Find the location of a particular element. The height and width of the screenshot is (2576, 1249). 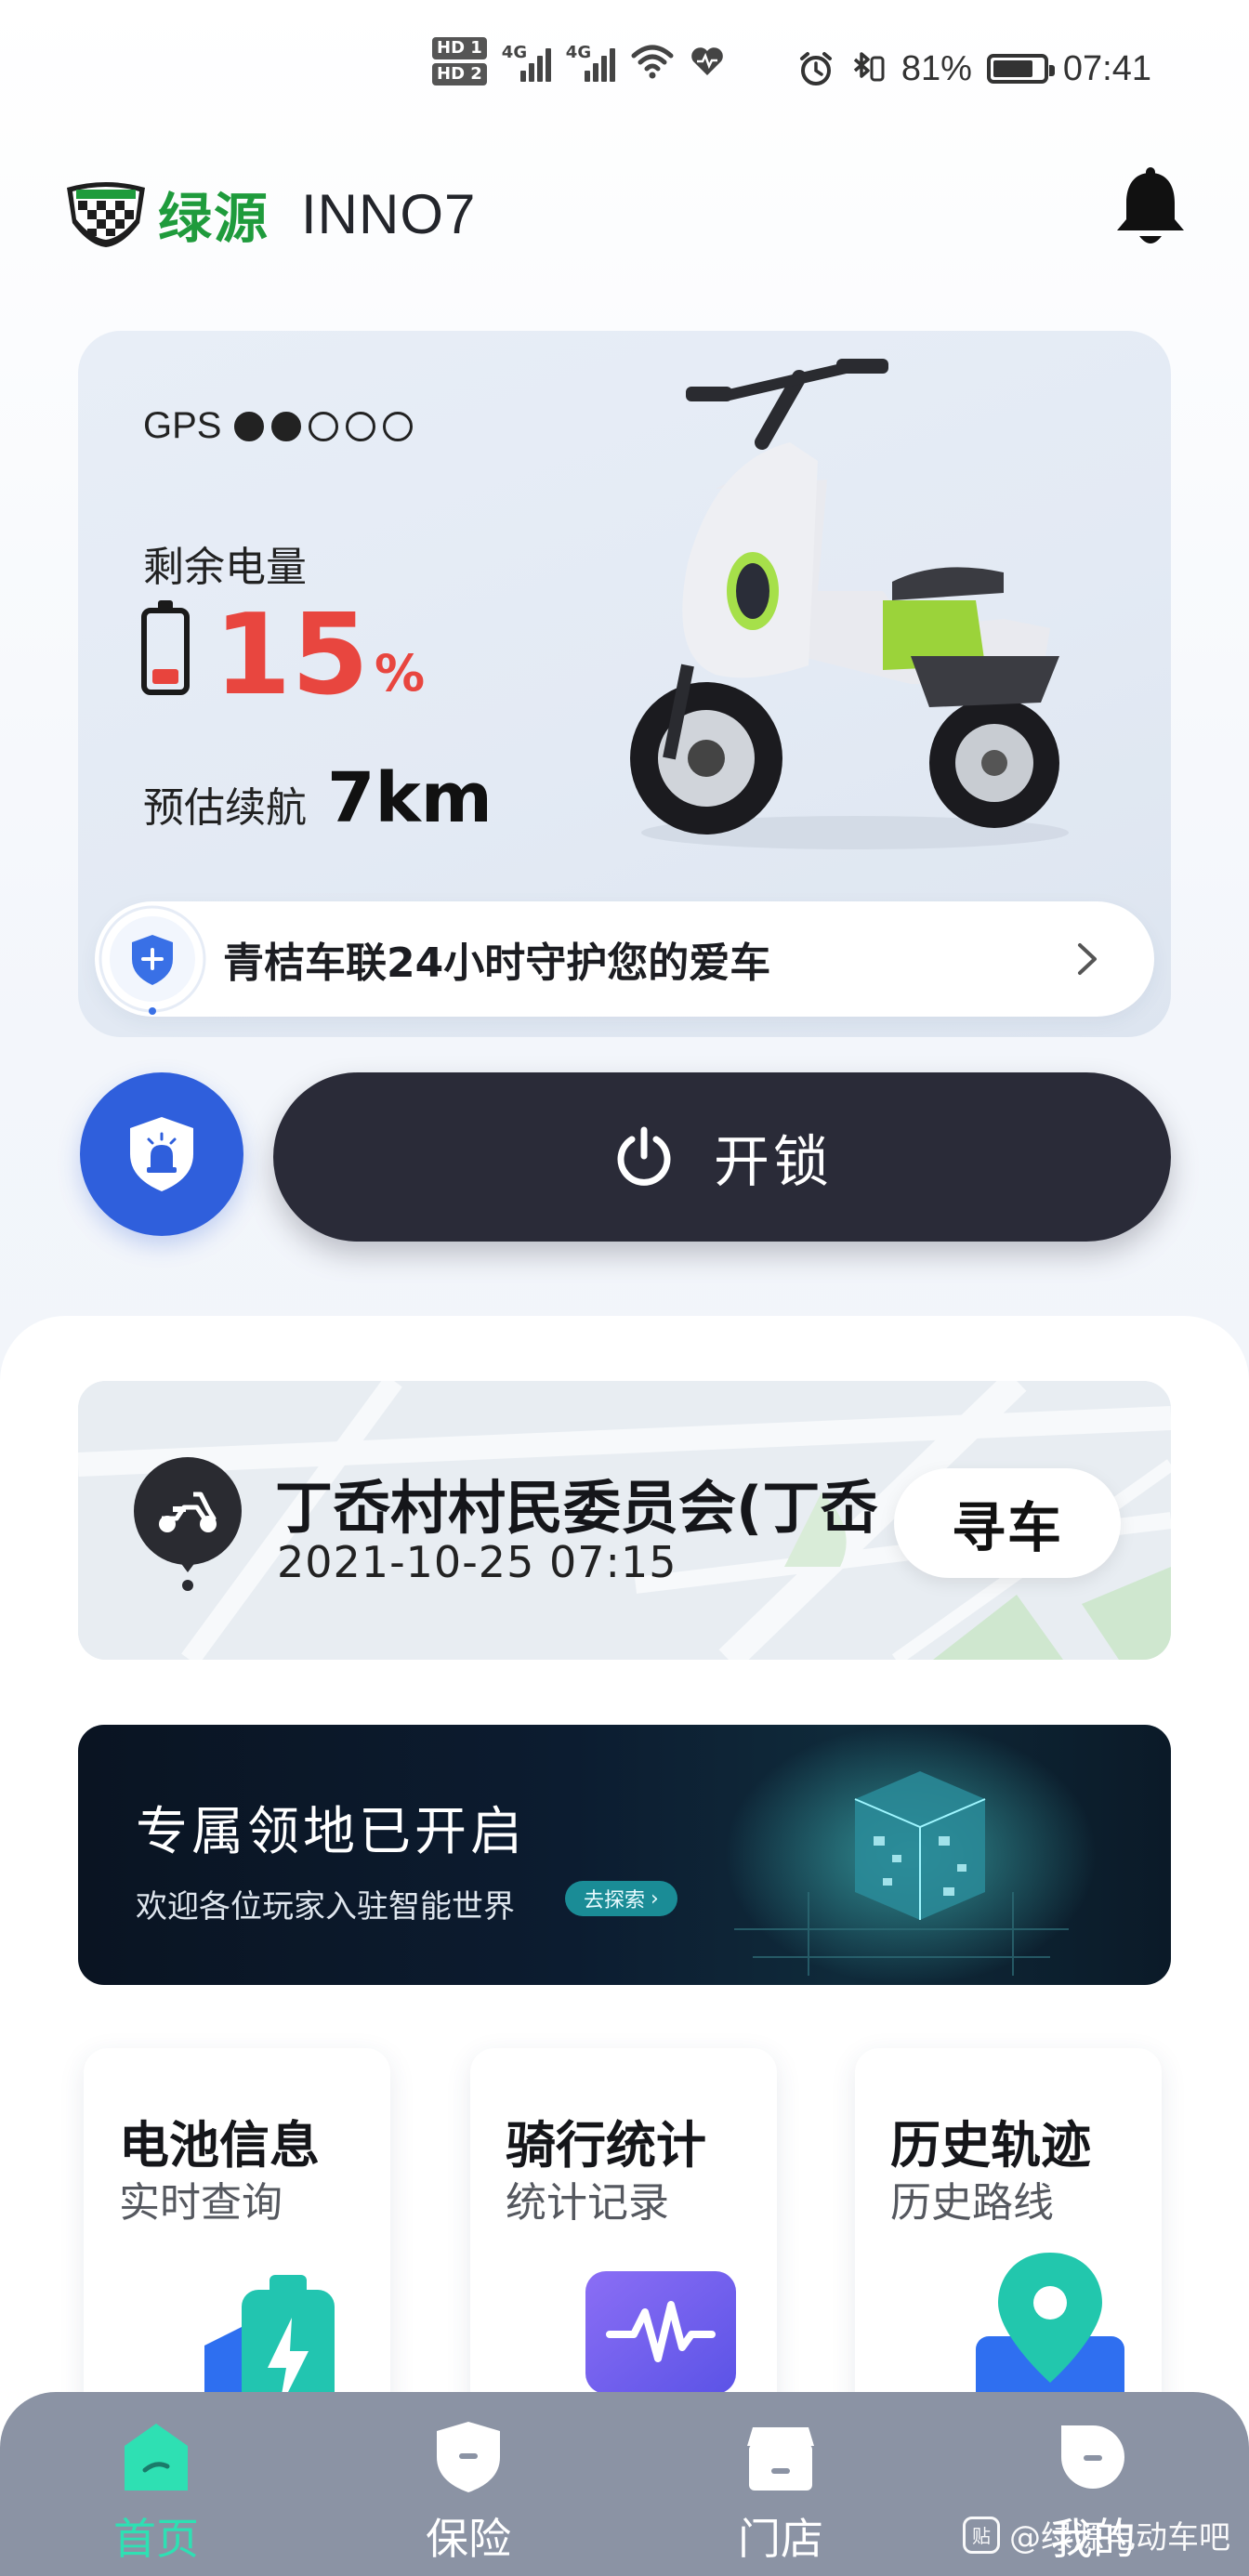

feature-subtitle: 历史路线 is located at coordinates (972, 2203).